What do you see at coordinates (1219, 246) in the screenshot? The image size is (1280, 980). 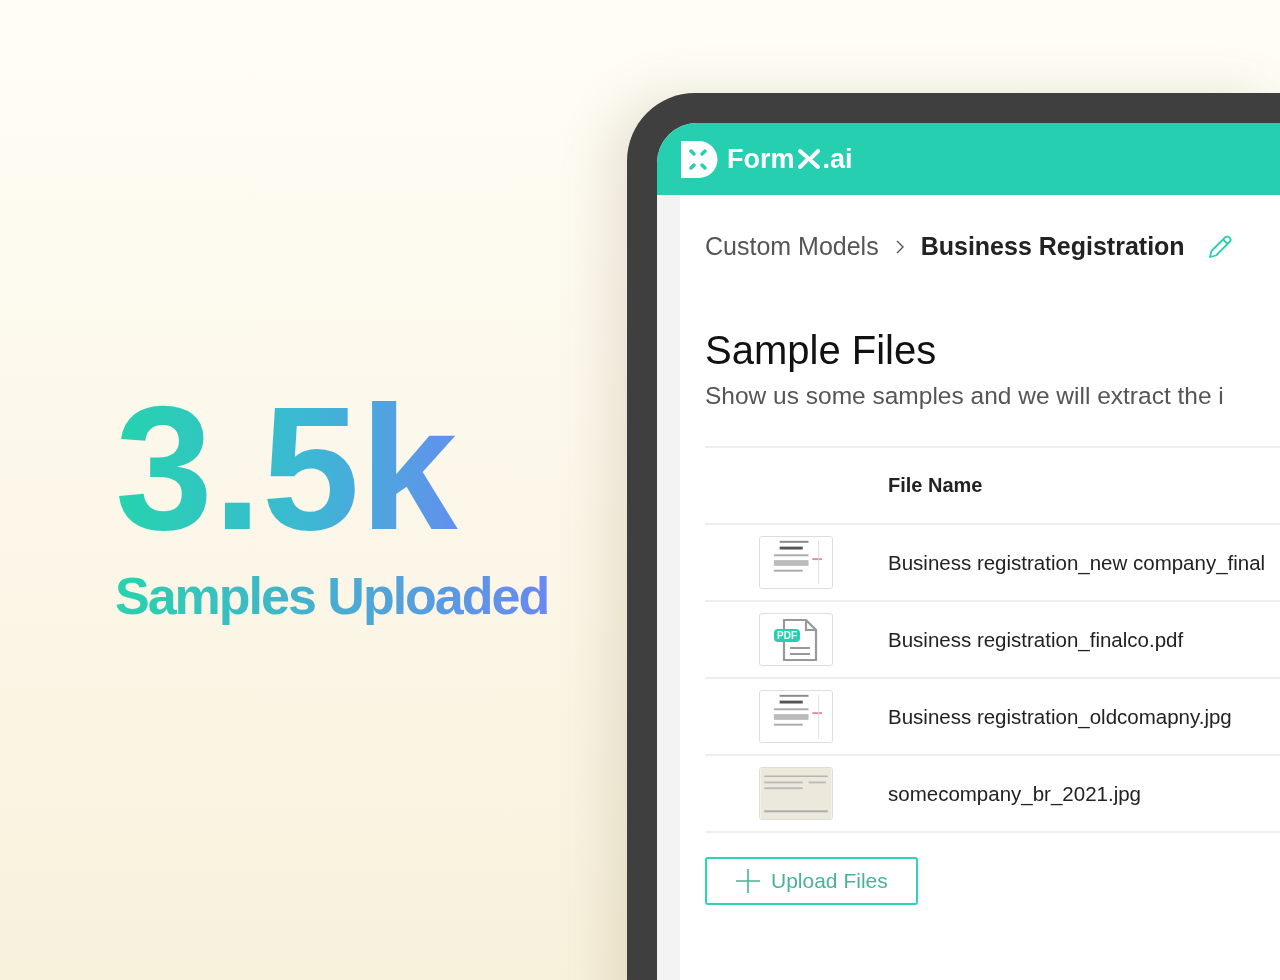 I see `pencil-icon` at bounding box center [1219, 246].